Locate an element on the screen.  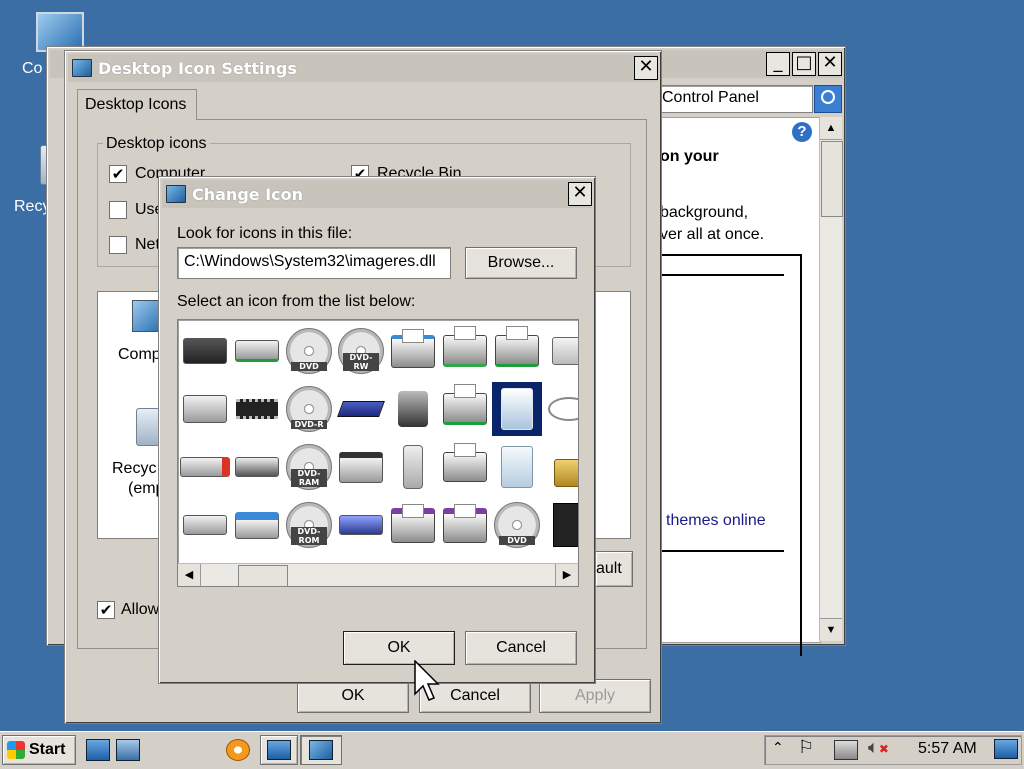
apply-button: Apply is located at coordinates (595, 696).